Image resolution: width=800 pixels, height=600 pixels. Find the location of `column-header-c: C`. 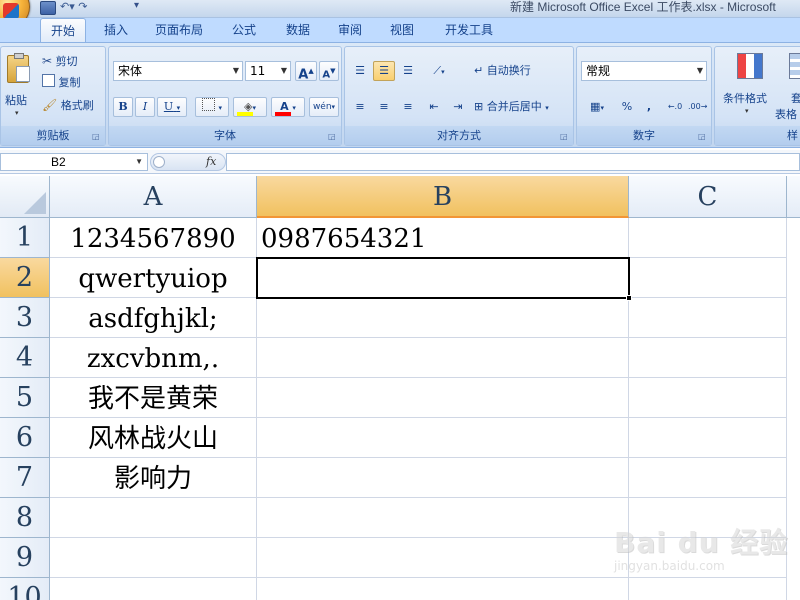

column-header-c: C is located at coordinates (708, 197).